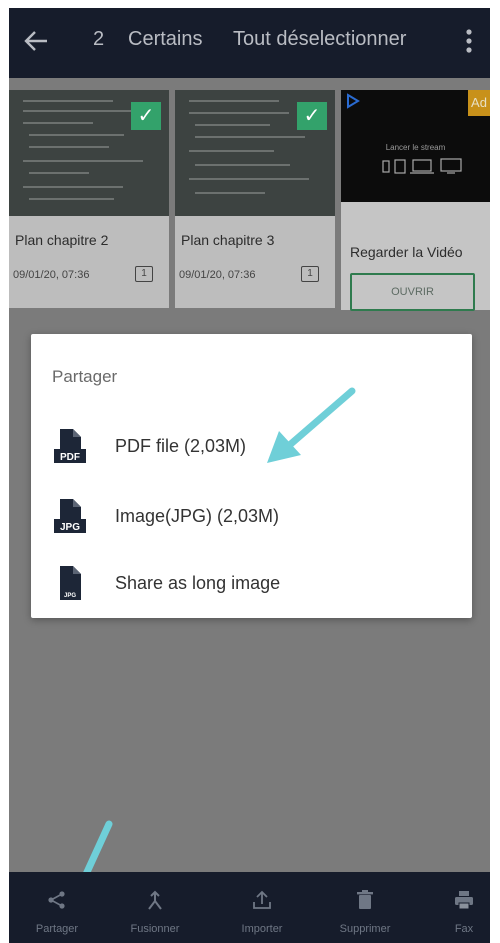 This screenshot has width=500, height=943. I want to click on import-icon, so click(262, 899).